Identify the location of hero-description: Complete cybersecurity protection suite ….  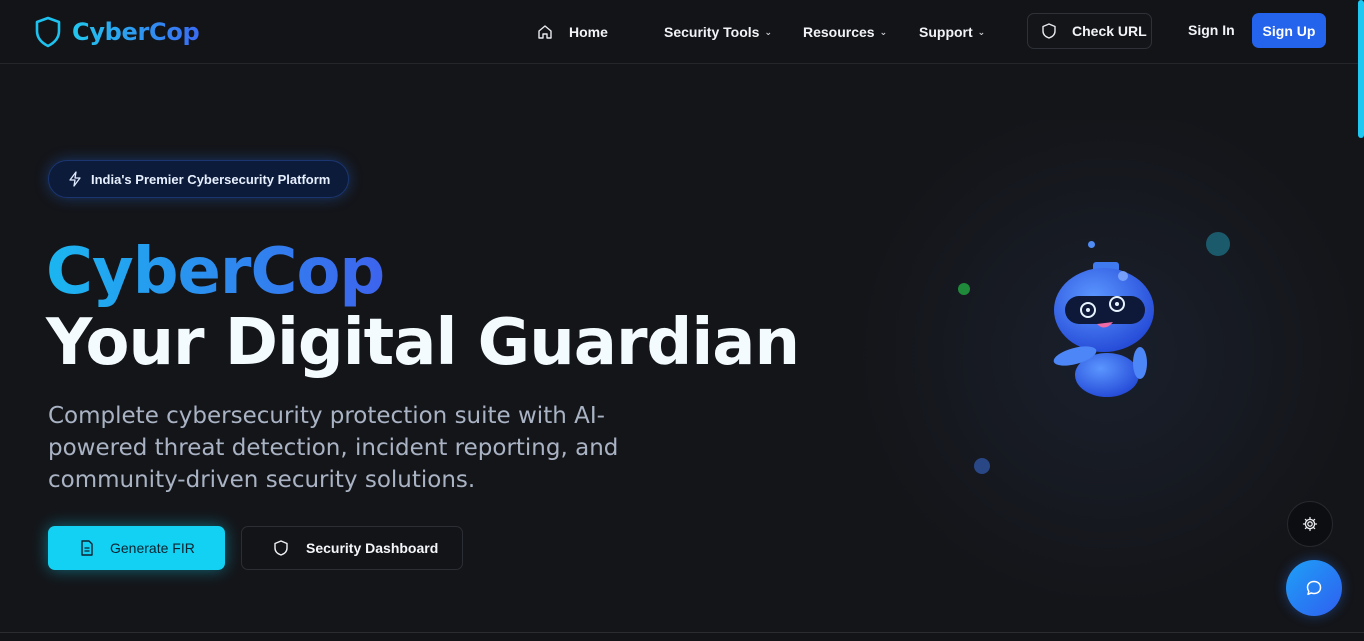
(333, 448).